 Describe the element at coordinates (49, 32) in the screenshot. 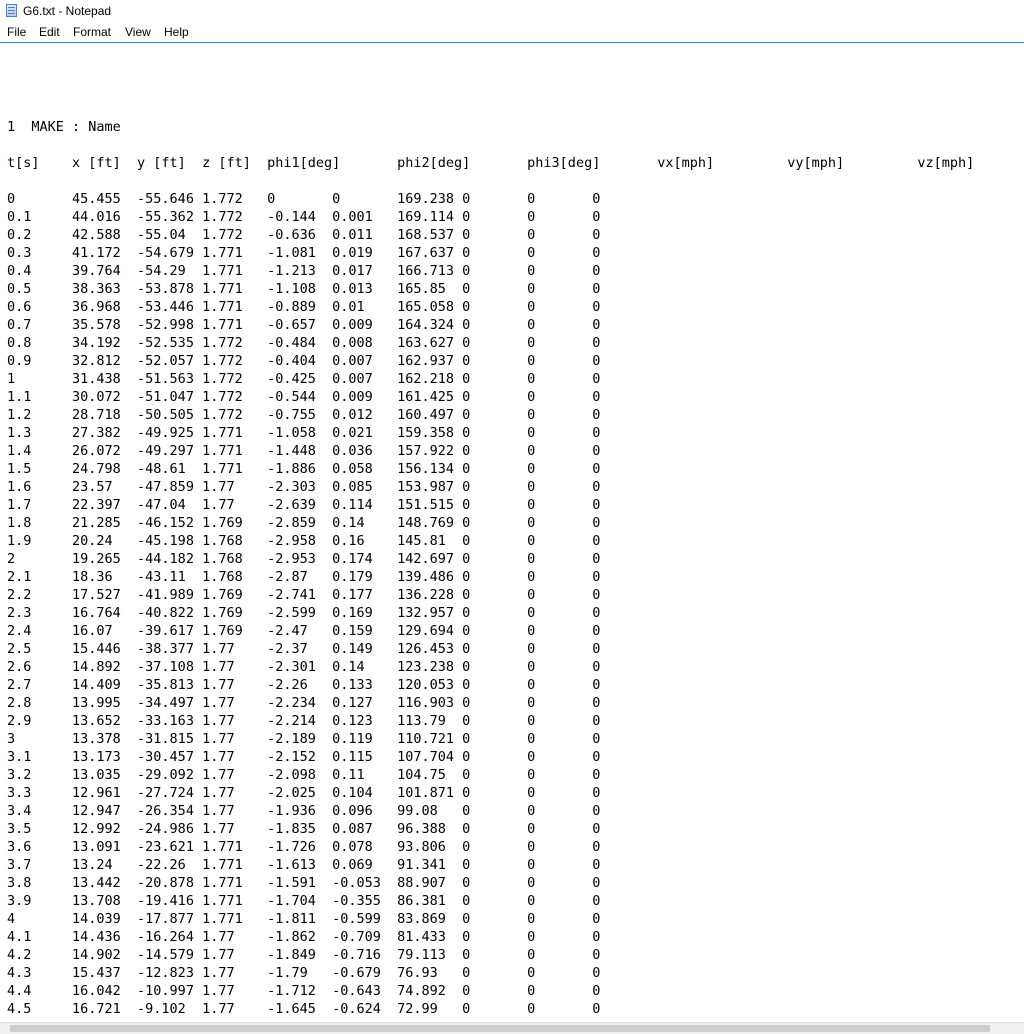

I see `menu-edit: Edit` at that location.